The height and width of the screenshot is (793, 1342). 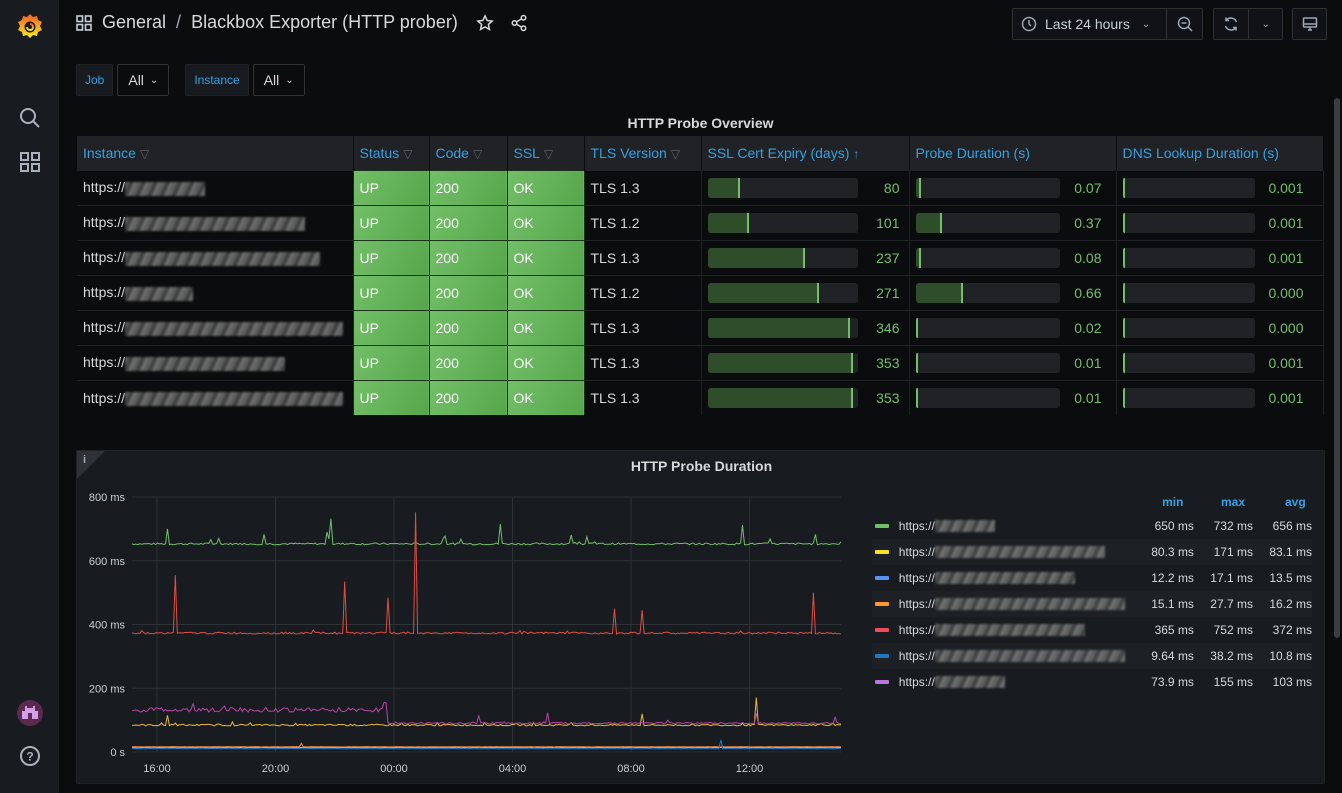 I want to click on dashboards-icon, so click(x=30, y=162).